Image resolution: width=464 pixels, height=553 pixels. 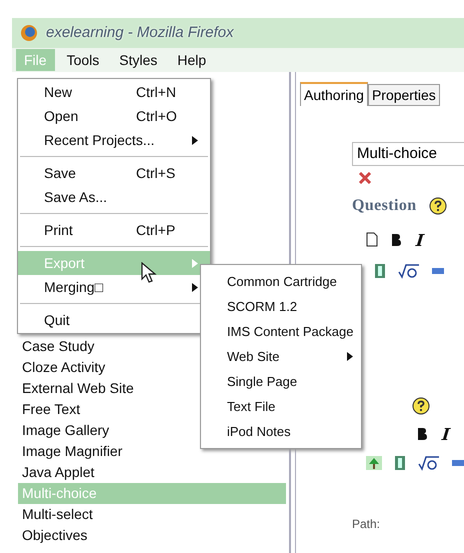 I want to click on delete-icon, so click(x=365, y=178).